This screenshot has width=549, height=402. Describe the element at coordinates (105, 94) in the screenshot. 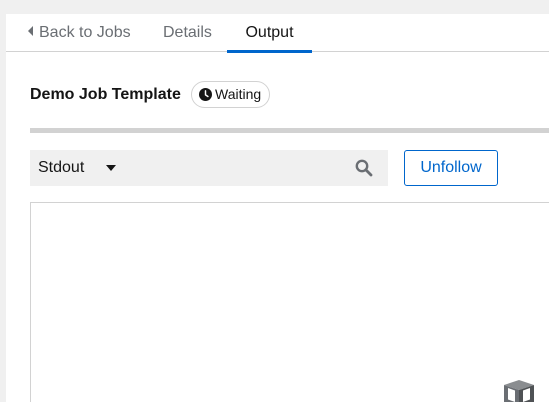

I see `job-title: Demo Job Template` at that location.